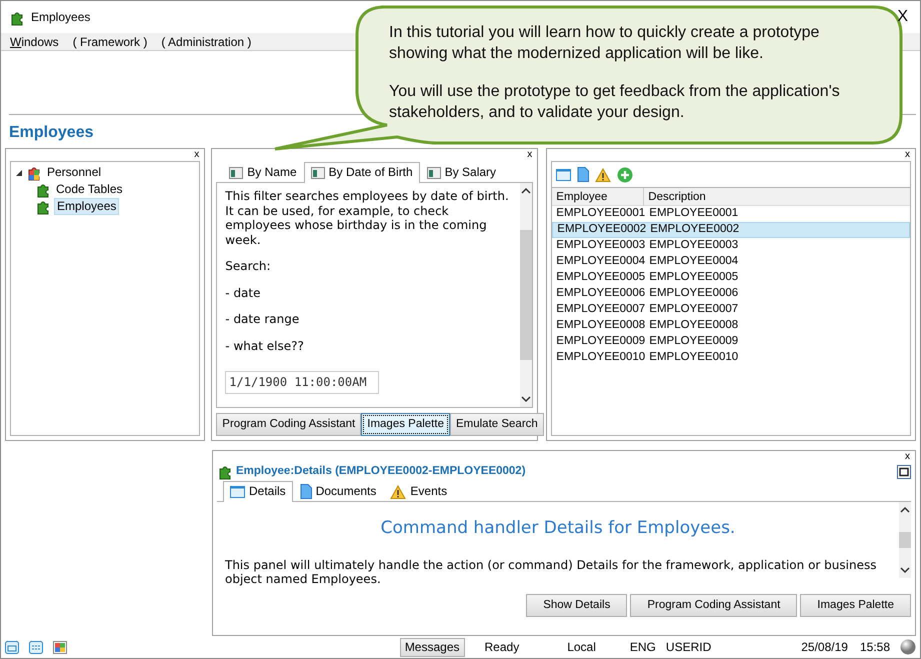 The width and height of the screenshot is (921, 659). Describe the element at coordinates (418, 491) in the screenshot. I see `details-tab: Events` at that location.